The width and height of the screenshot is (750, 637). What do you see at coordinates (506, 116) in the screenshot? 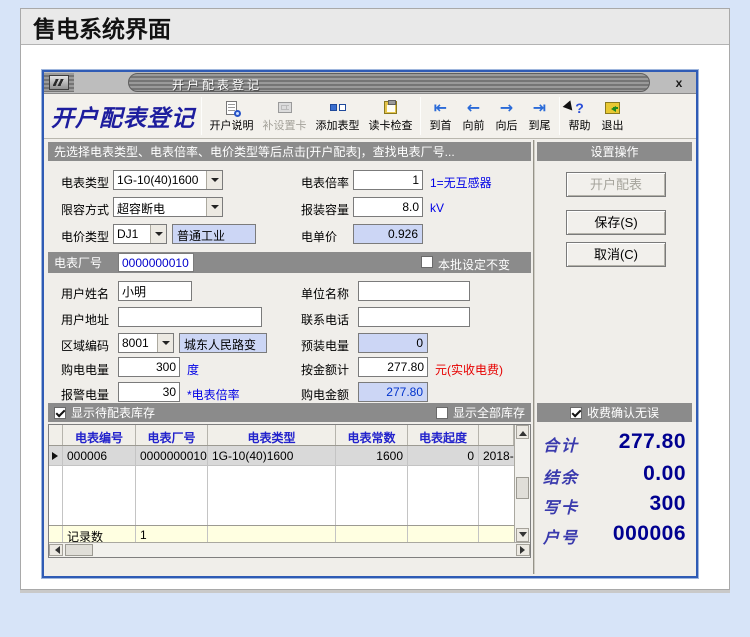
I see `go-next-button: → 向后` at bounding box center [506, 116].